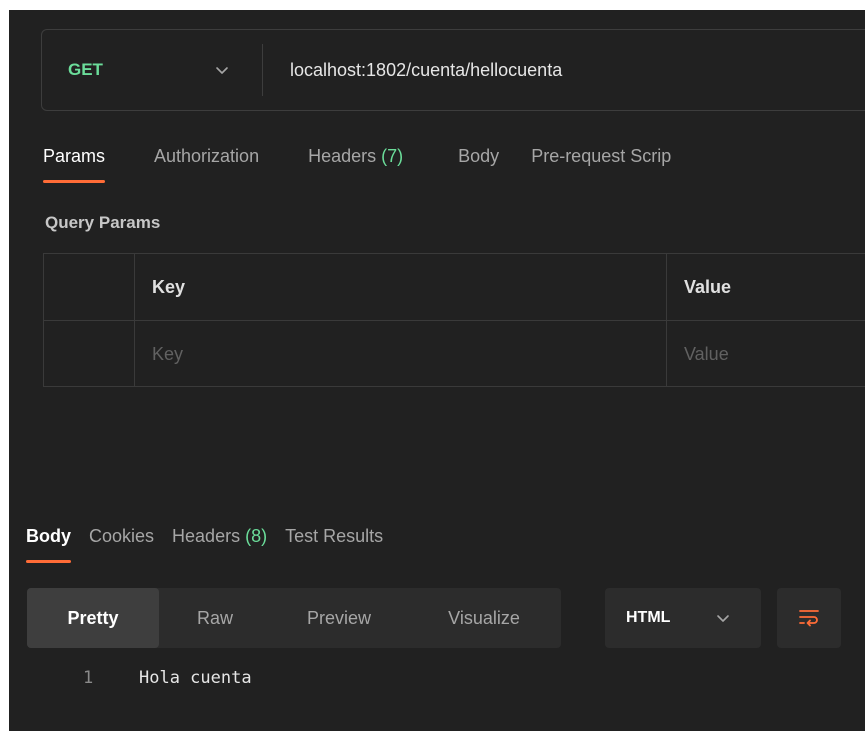  I want to click on response-headers-count: (8), so click(256, 536).